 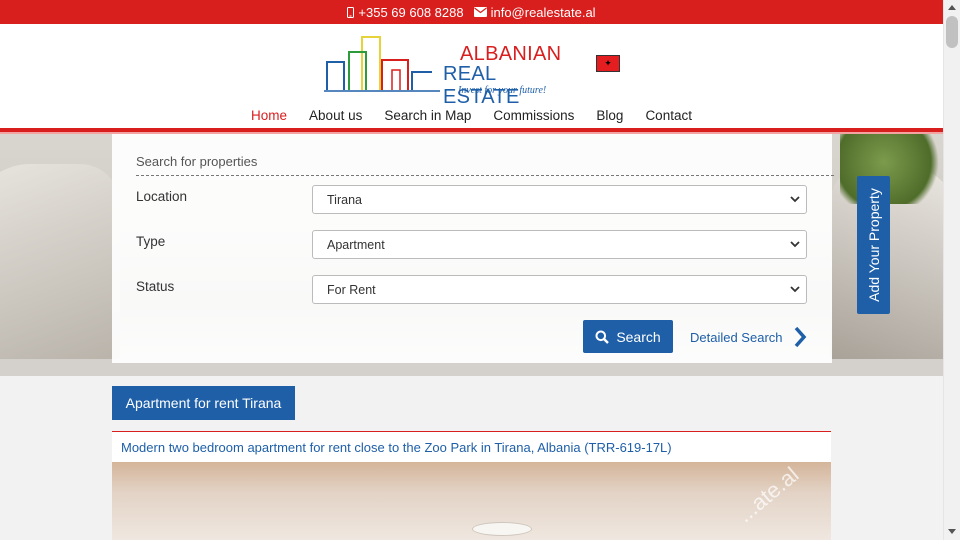 I want to click on nav-item-search-in-map: Search in Map, so click(x=427, y=118).